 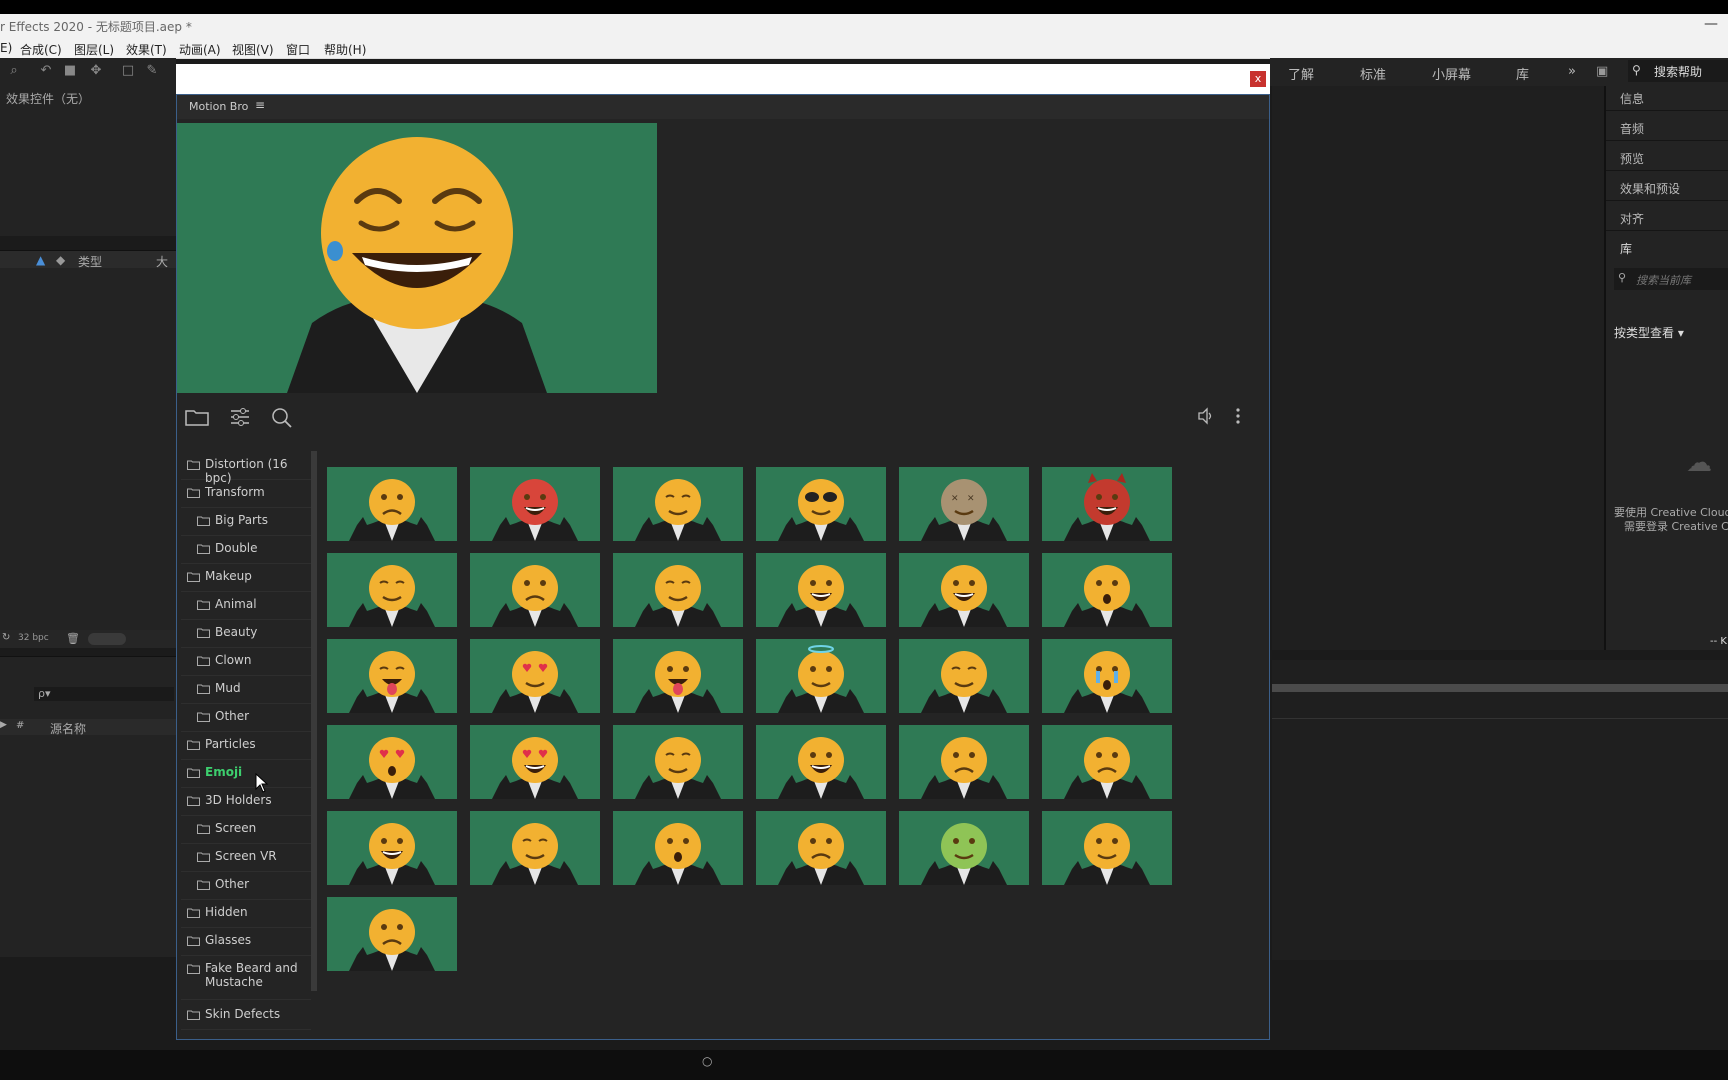 I want to click on expand-icon: ▶, so click(x=3, y=725).